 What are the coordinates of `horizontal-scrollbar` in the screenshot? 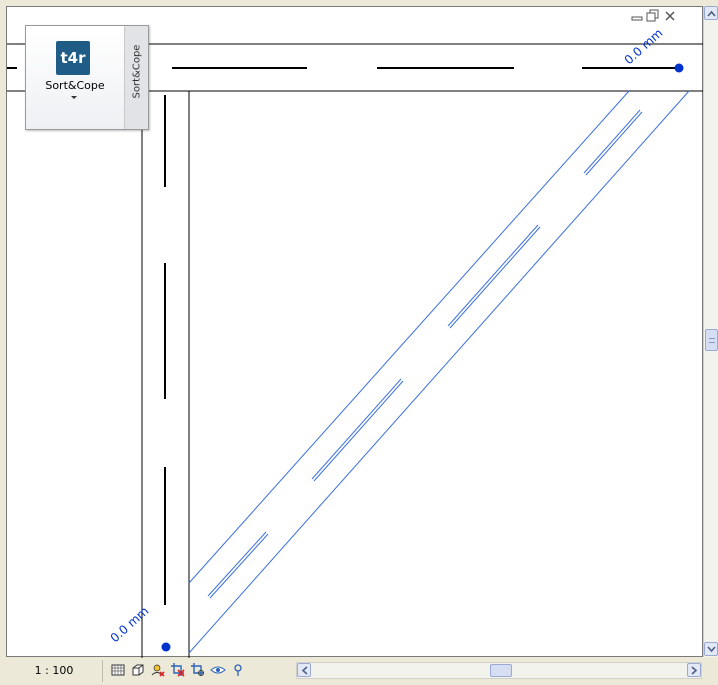 It's located at (499, 670).